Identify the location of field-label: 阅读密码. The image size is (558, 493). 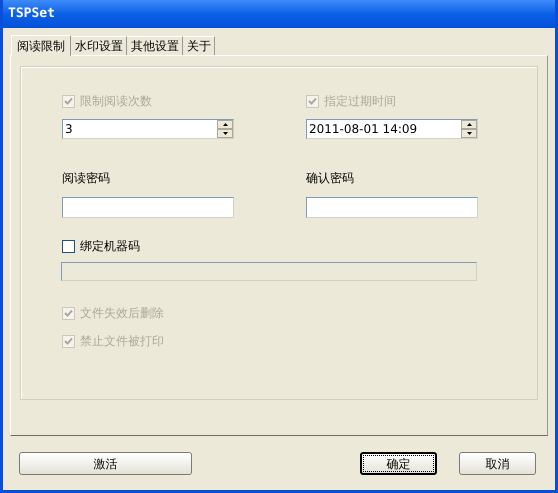
(86, 178).